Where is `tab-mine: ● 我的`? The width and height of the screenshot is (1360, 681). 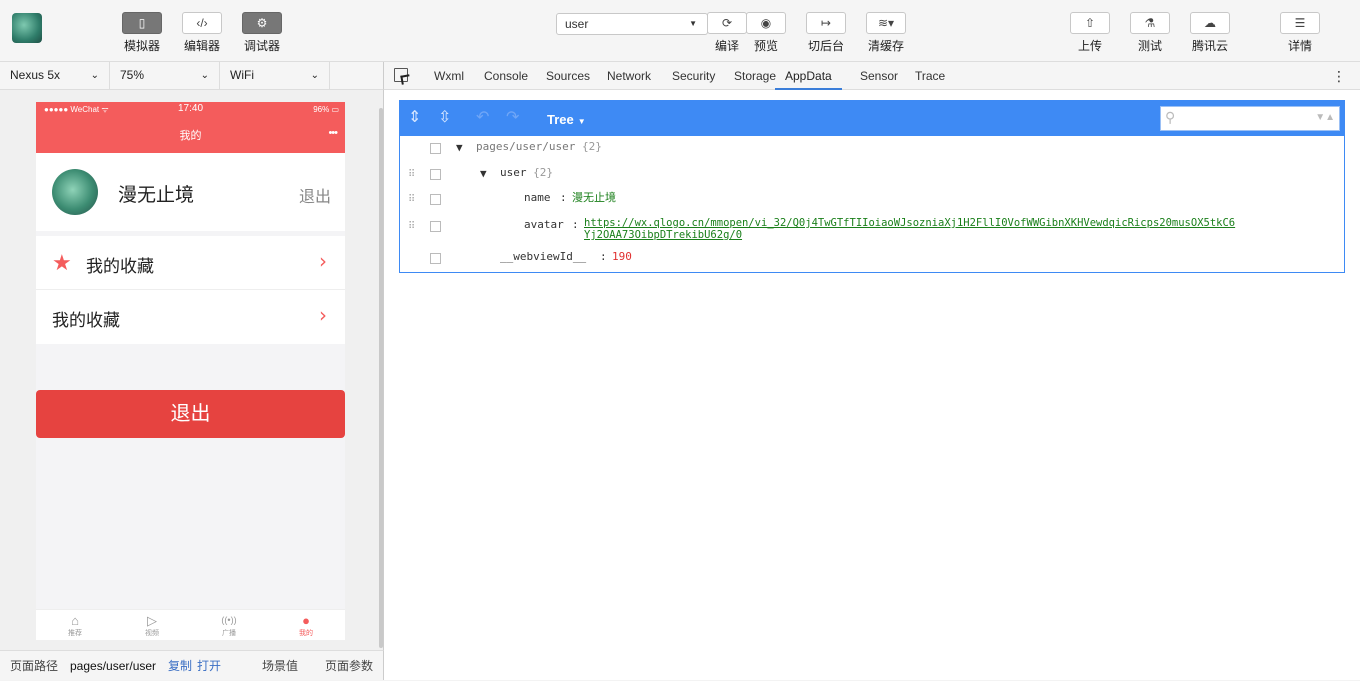
tab-mine: ● 我的 is located at coordinates (306, 625).